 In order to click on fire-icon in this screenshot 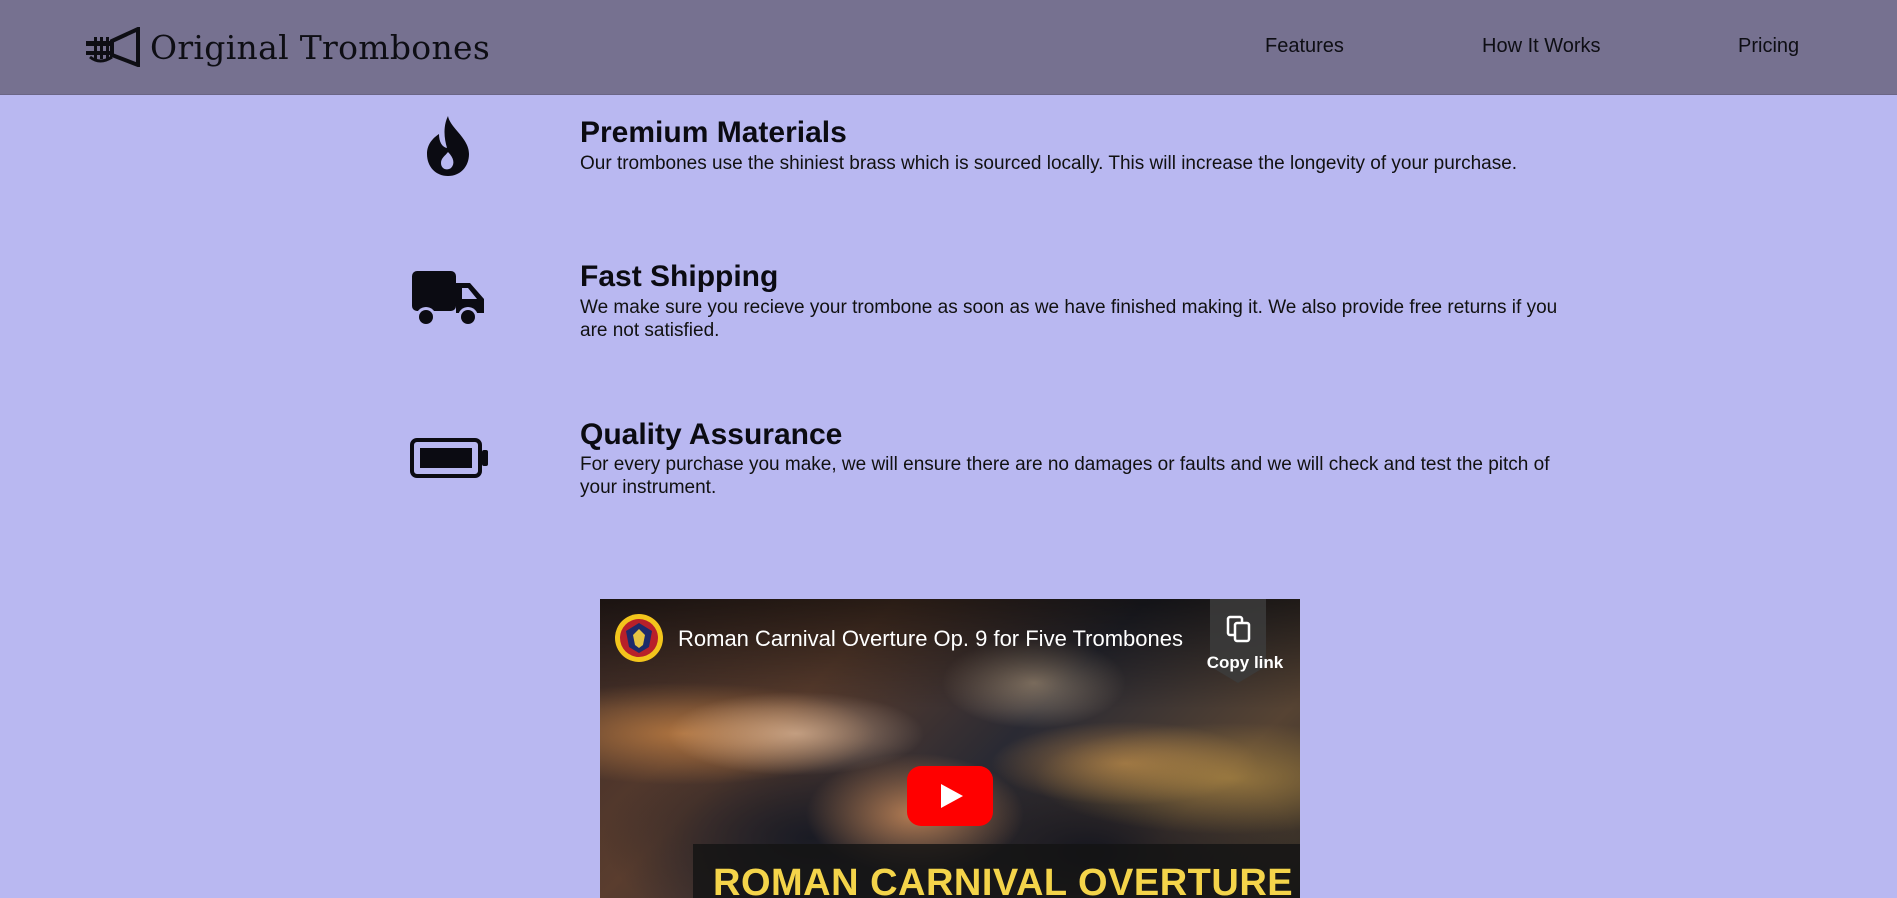, I will do `click(448, 146)`.